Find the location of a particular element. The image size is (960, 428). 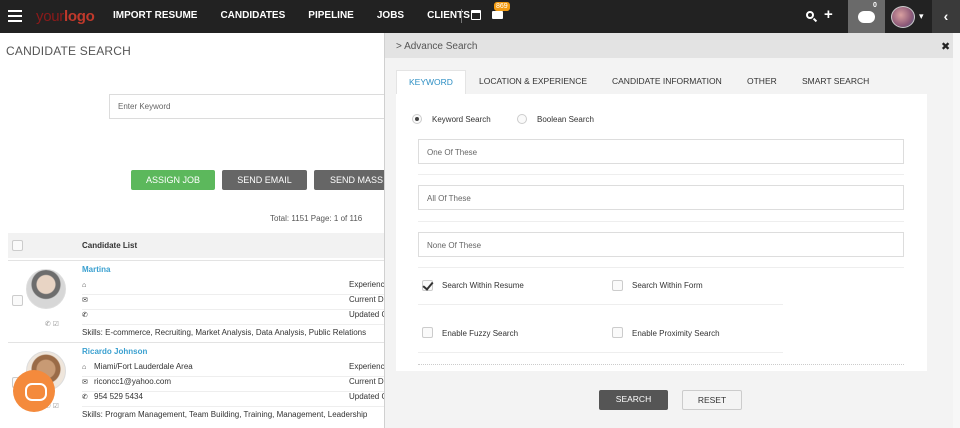

logo-text-your: your is located at coordinates (50, 16).